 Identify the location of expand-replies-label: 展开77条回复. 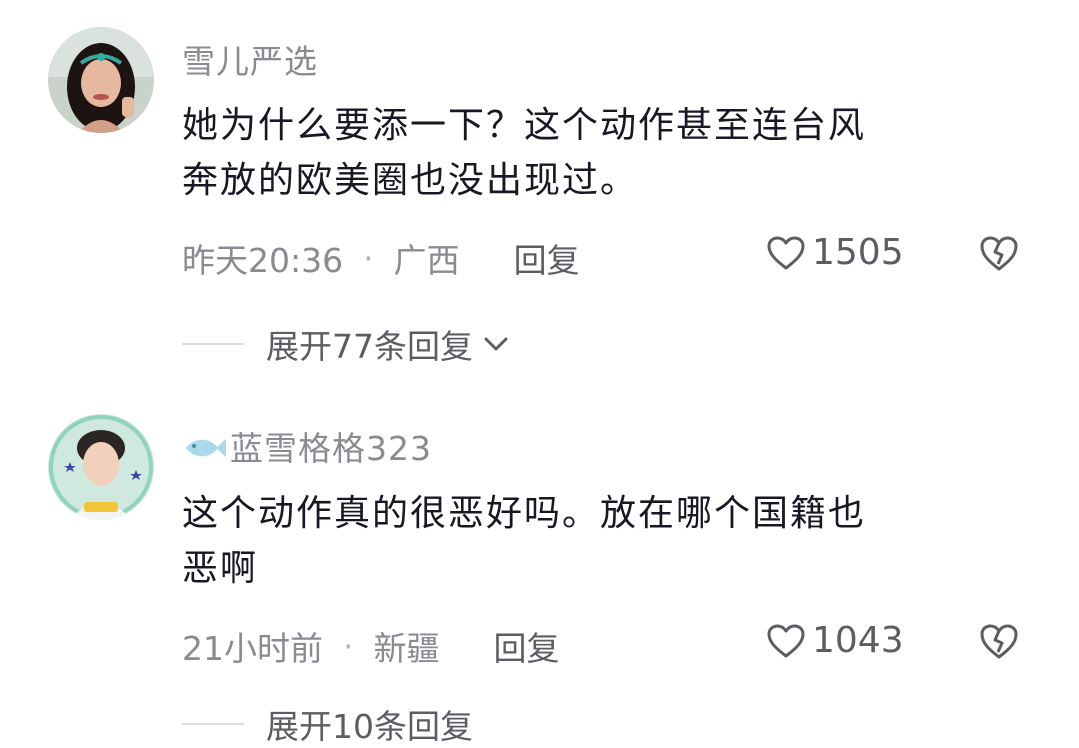
(369, 346).